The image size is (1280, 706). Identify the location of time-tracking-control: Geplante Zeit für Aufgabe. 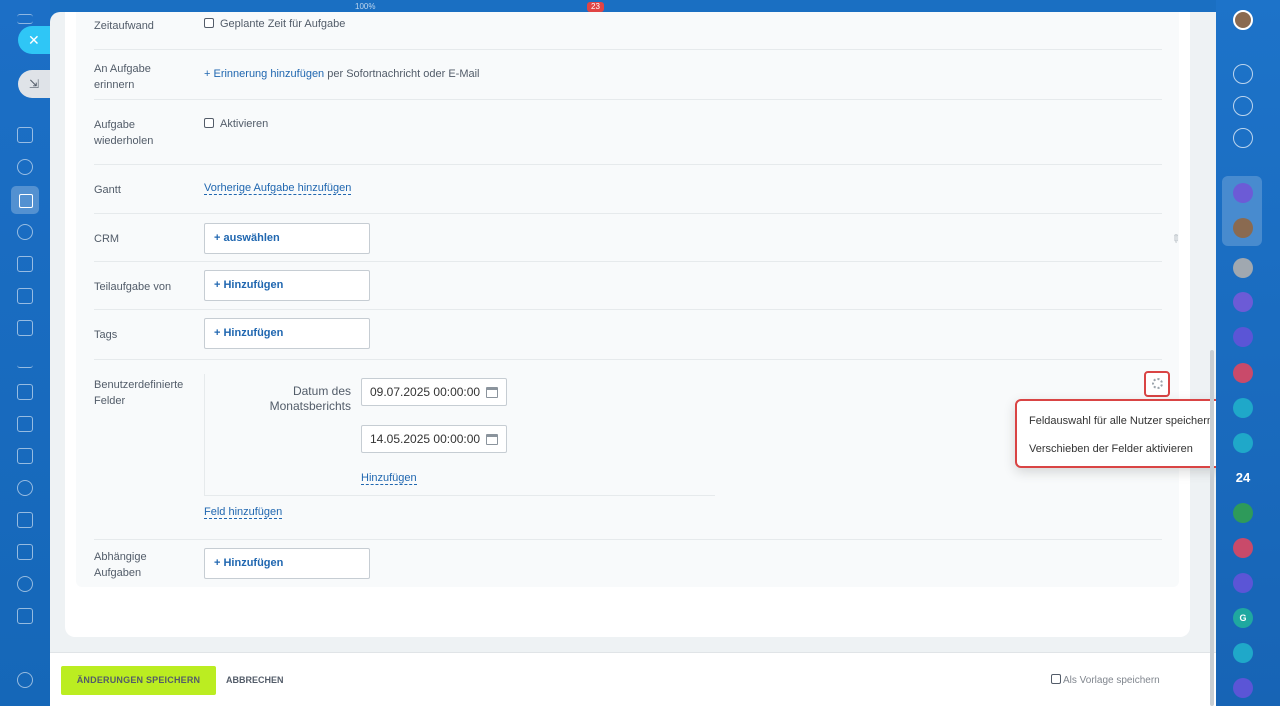
(274, 24).